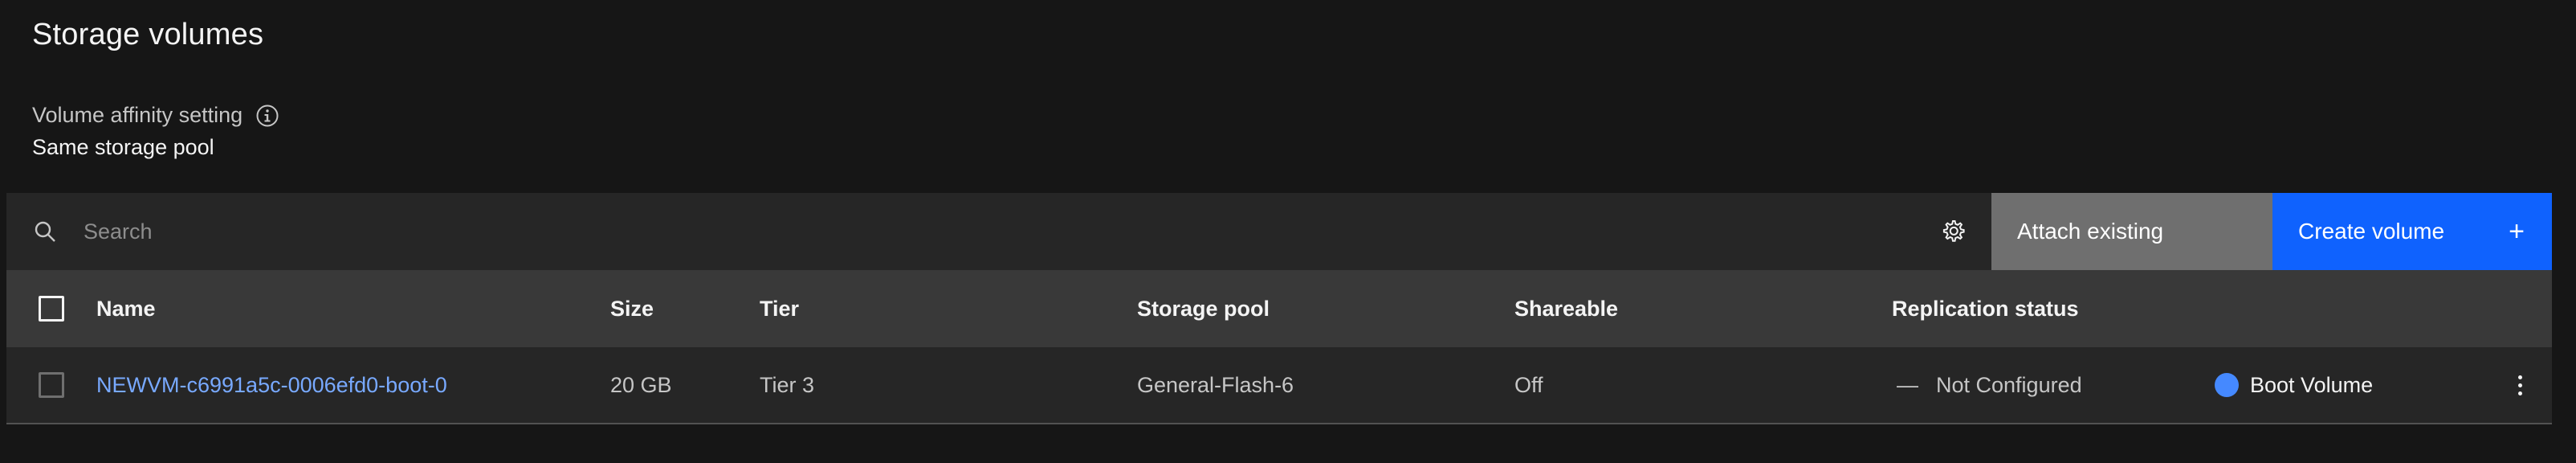 The width and height of the screenshot is (2576, 463). Describe the element at coordinates (353, 308) in the screenshot. I see `column-header-name: Name` at that location.